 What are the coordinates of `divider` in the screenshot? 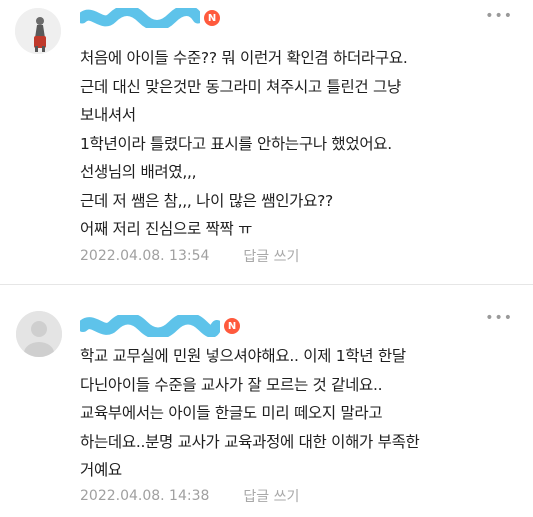 It's located at (266, 284).